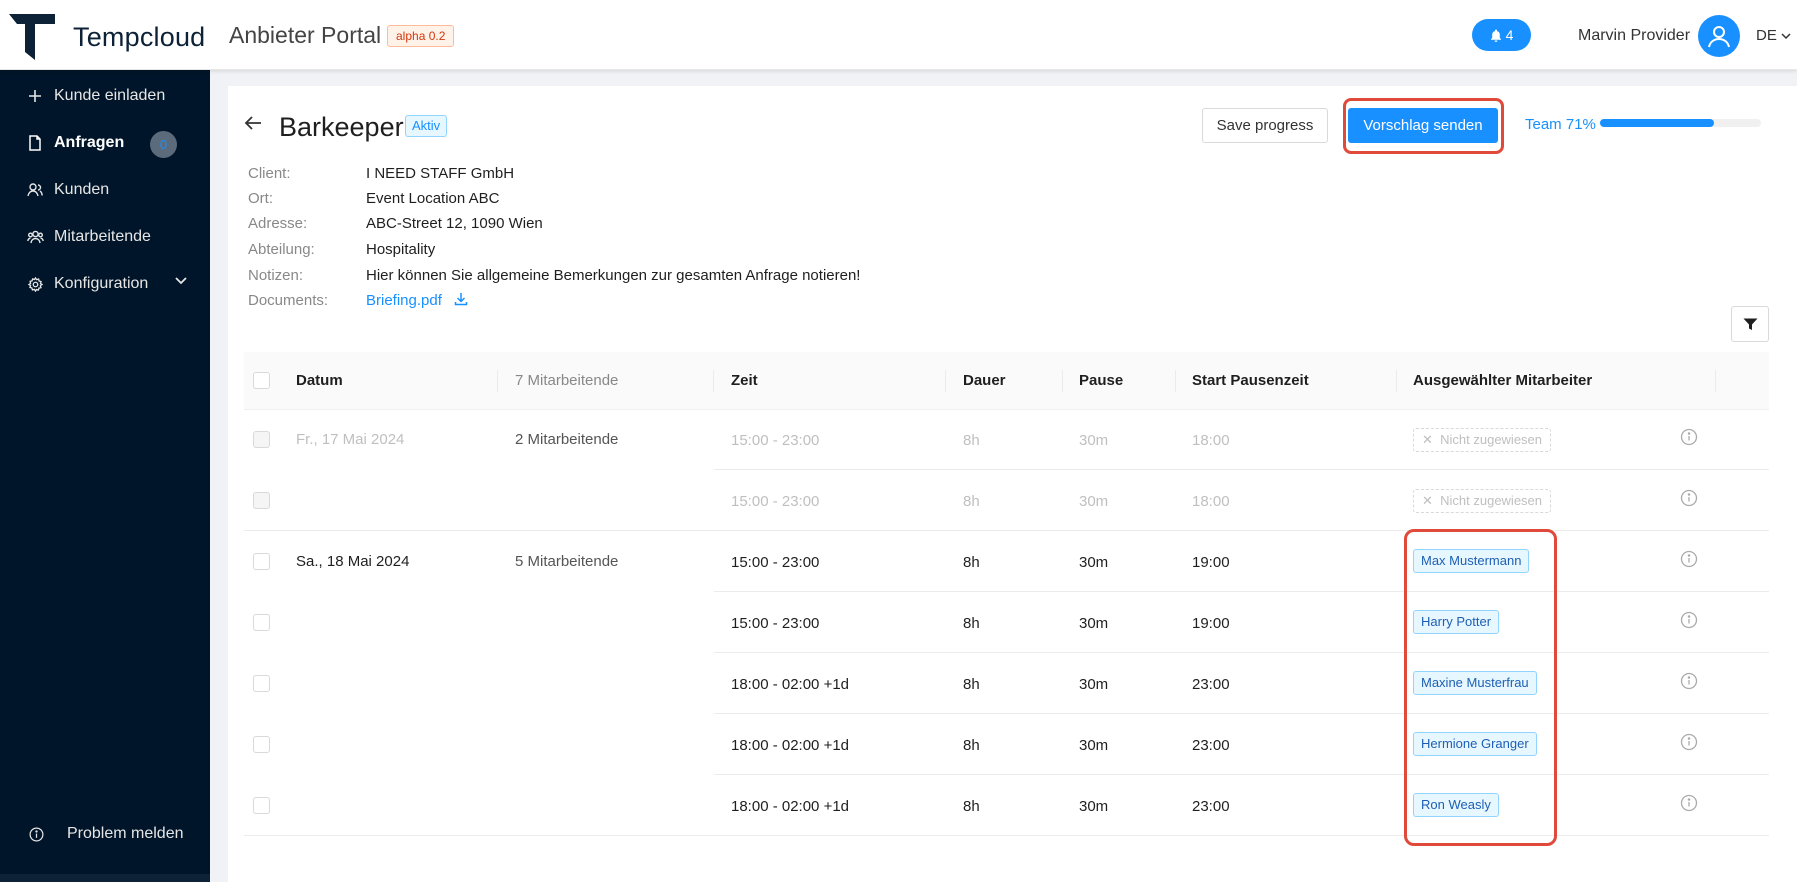 The image size is (1797, 882). What do you see at coordinates (1634, 36) in the screenshot?
I see `user-name: Marvin Provider` at bounding box center [1634, 36].